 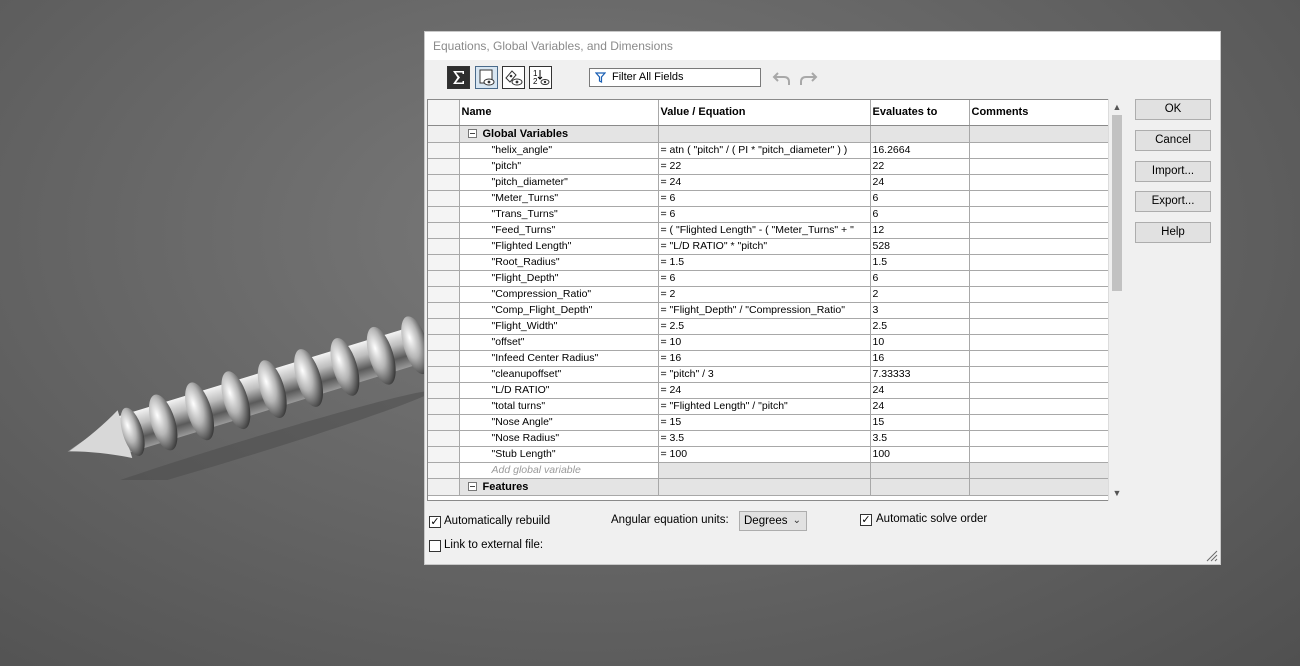 I want to click on table-row: "Trans_Turns" = 66, so click(x=769, y=214).